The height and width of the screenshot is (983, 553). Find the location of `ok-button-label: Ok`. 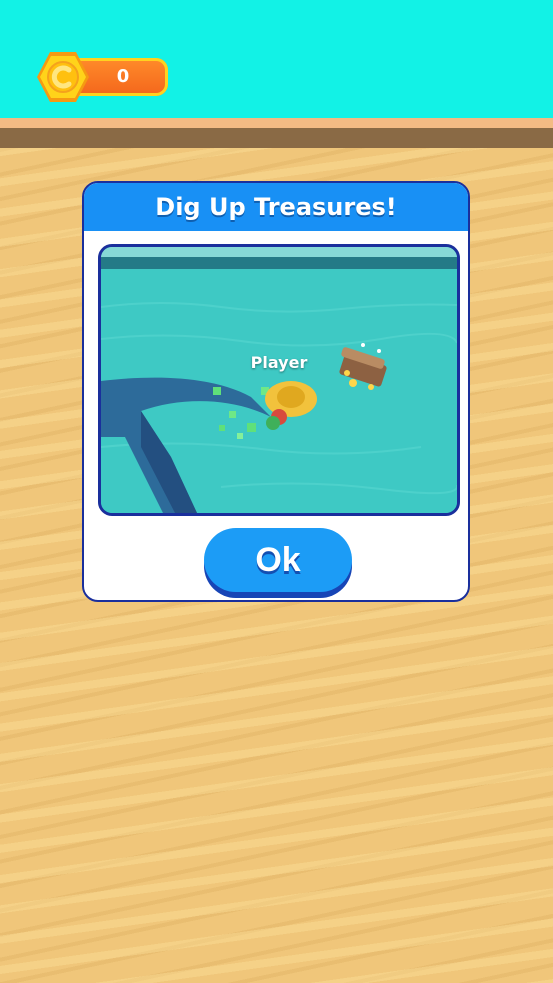

ok-button-label: Ok is located at coordinates (278, 560).